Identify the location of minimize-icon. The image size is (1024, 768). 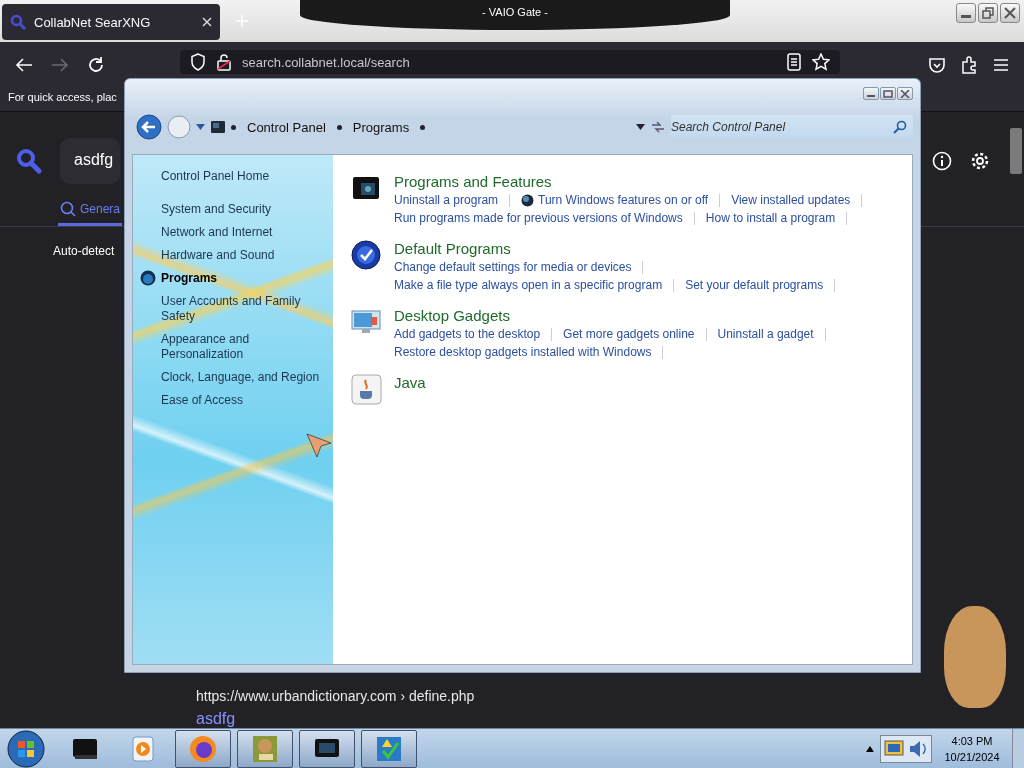
(966, 16).